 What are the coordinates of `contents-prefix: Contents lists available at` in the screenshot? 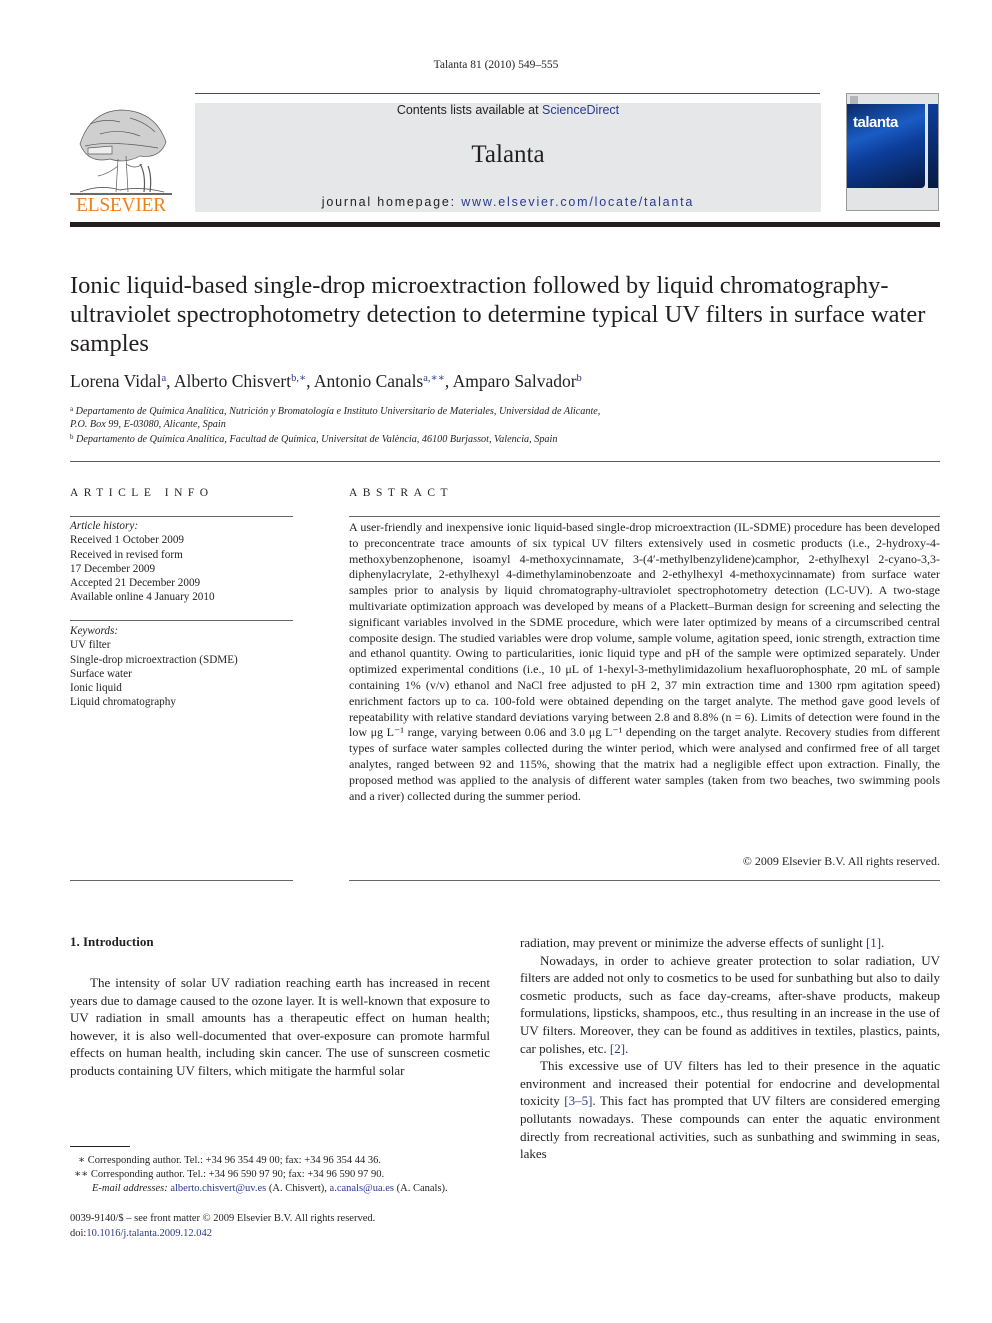 It's located at (469, 110).